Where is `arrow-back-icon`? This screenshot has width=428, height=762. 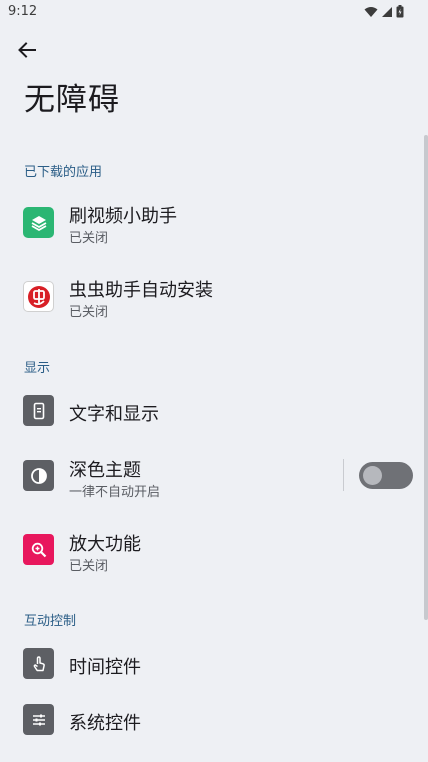
arrow-back-icon is located at coordinates (27, 50).